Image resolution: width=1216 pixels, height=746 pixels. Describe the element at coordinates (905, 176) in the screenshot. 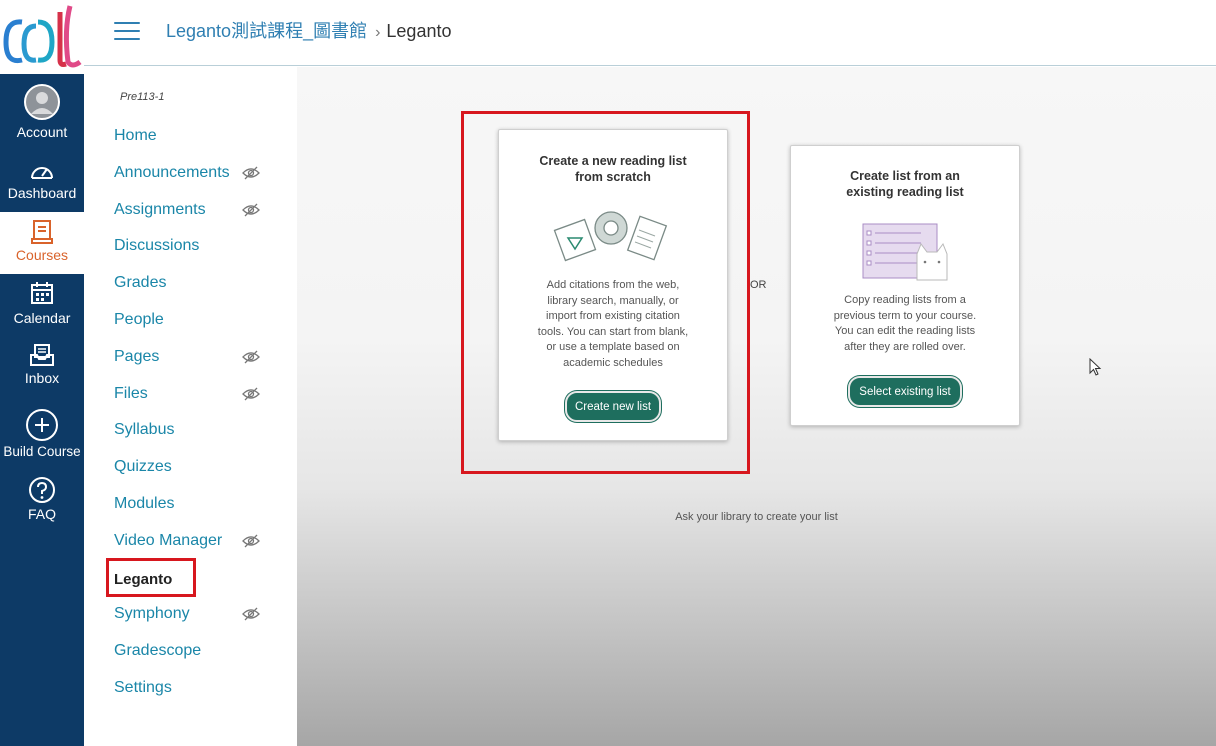

I see `existing-list-title-line1: Create list from an` at that location.